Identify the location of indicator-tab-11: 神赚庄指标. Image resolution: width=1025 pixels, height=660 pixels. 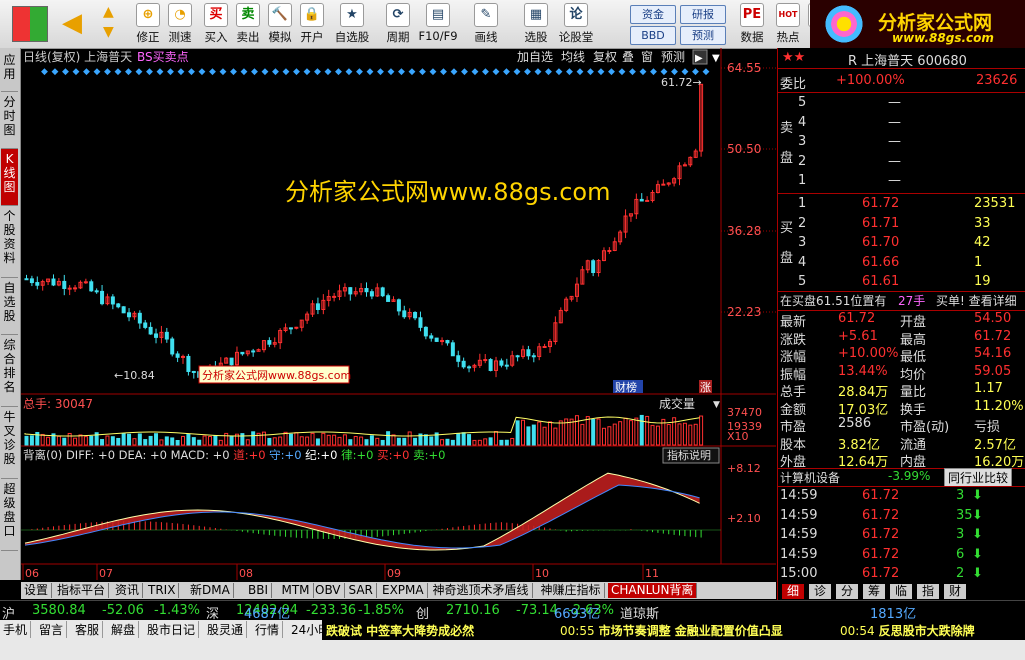
(571, 590).